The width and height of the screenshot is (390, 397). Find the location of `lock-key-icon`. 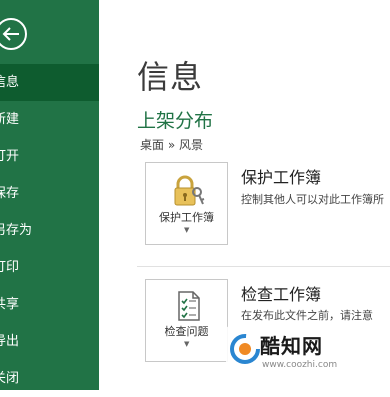

lock-key-icon is located at coordinates (189, 190).